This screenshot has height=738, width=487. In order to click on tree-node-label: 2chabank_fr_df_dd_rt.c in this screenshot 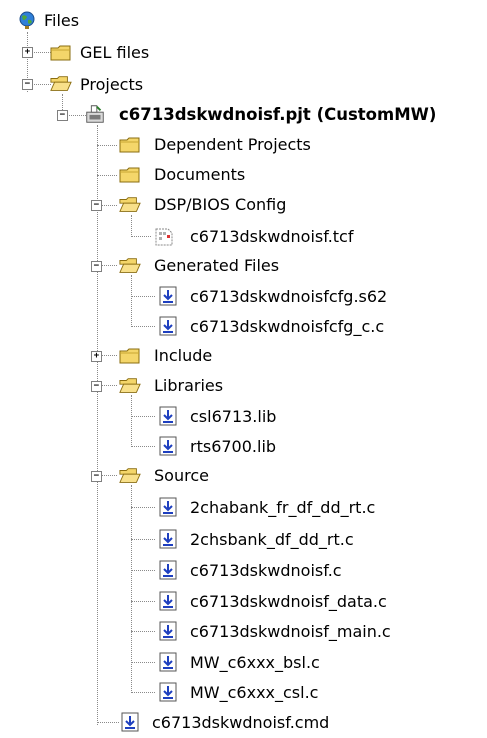, I will do `click(283, 507)`.